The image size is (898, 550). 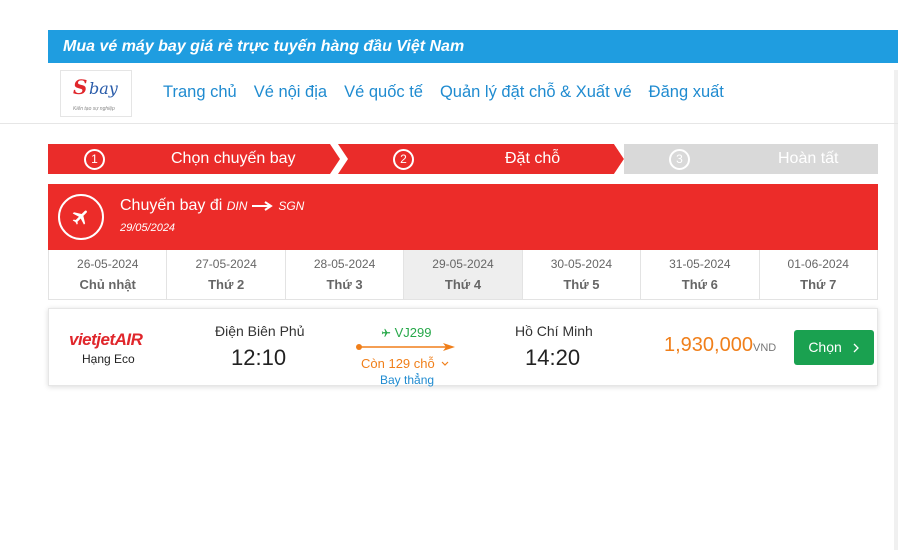 What do you see at coordinates (764, 348) in the screenshot?
I see `price-currency: VND` at bounding box center [764, 348].